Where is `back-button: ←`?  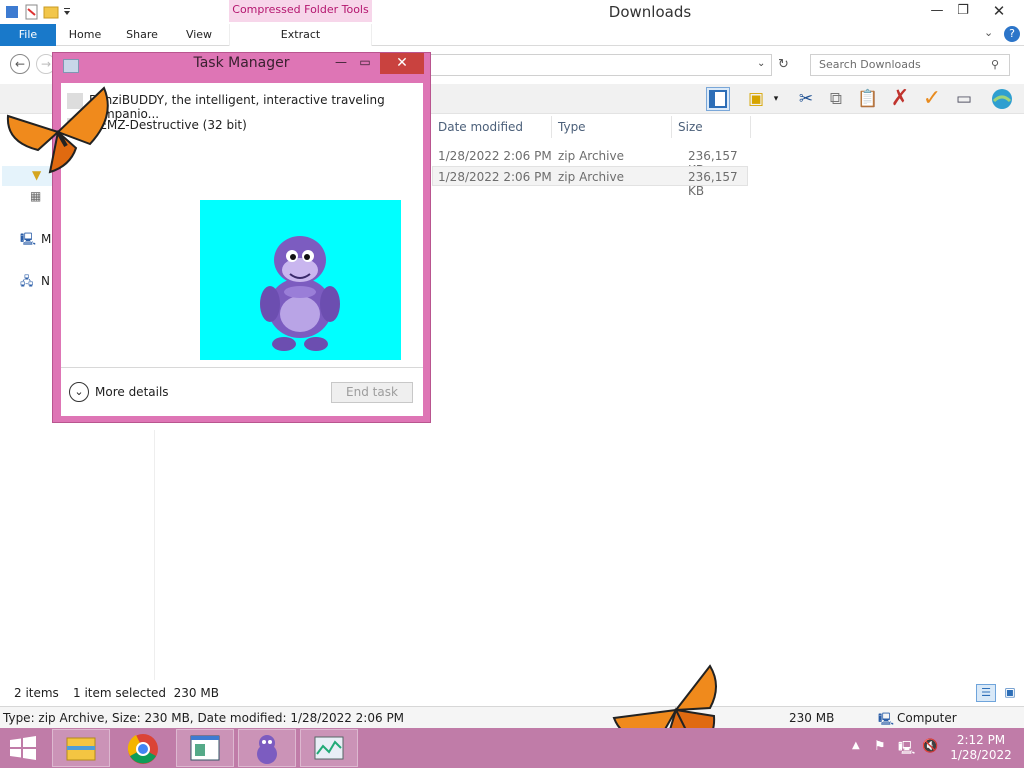
back-button: ← is located at coordinates (20, 64).